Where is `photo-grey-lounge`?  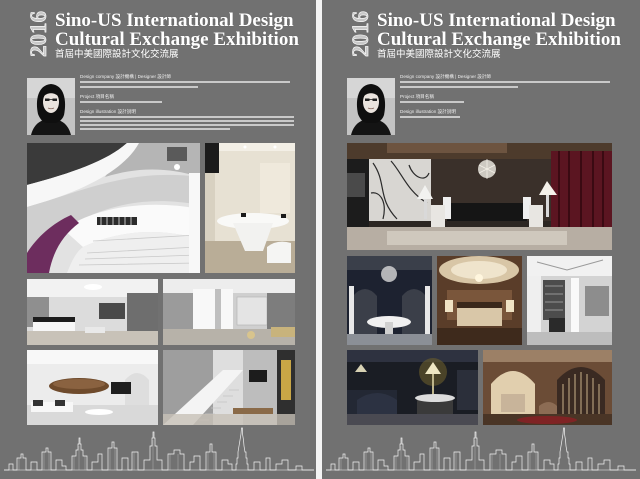
photo-grey-lounge is located at coordinates (569, 300).